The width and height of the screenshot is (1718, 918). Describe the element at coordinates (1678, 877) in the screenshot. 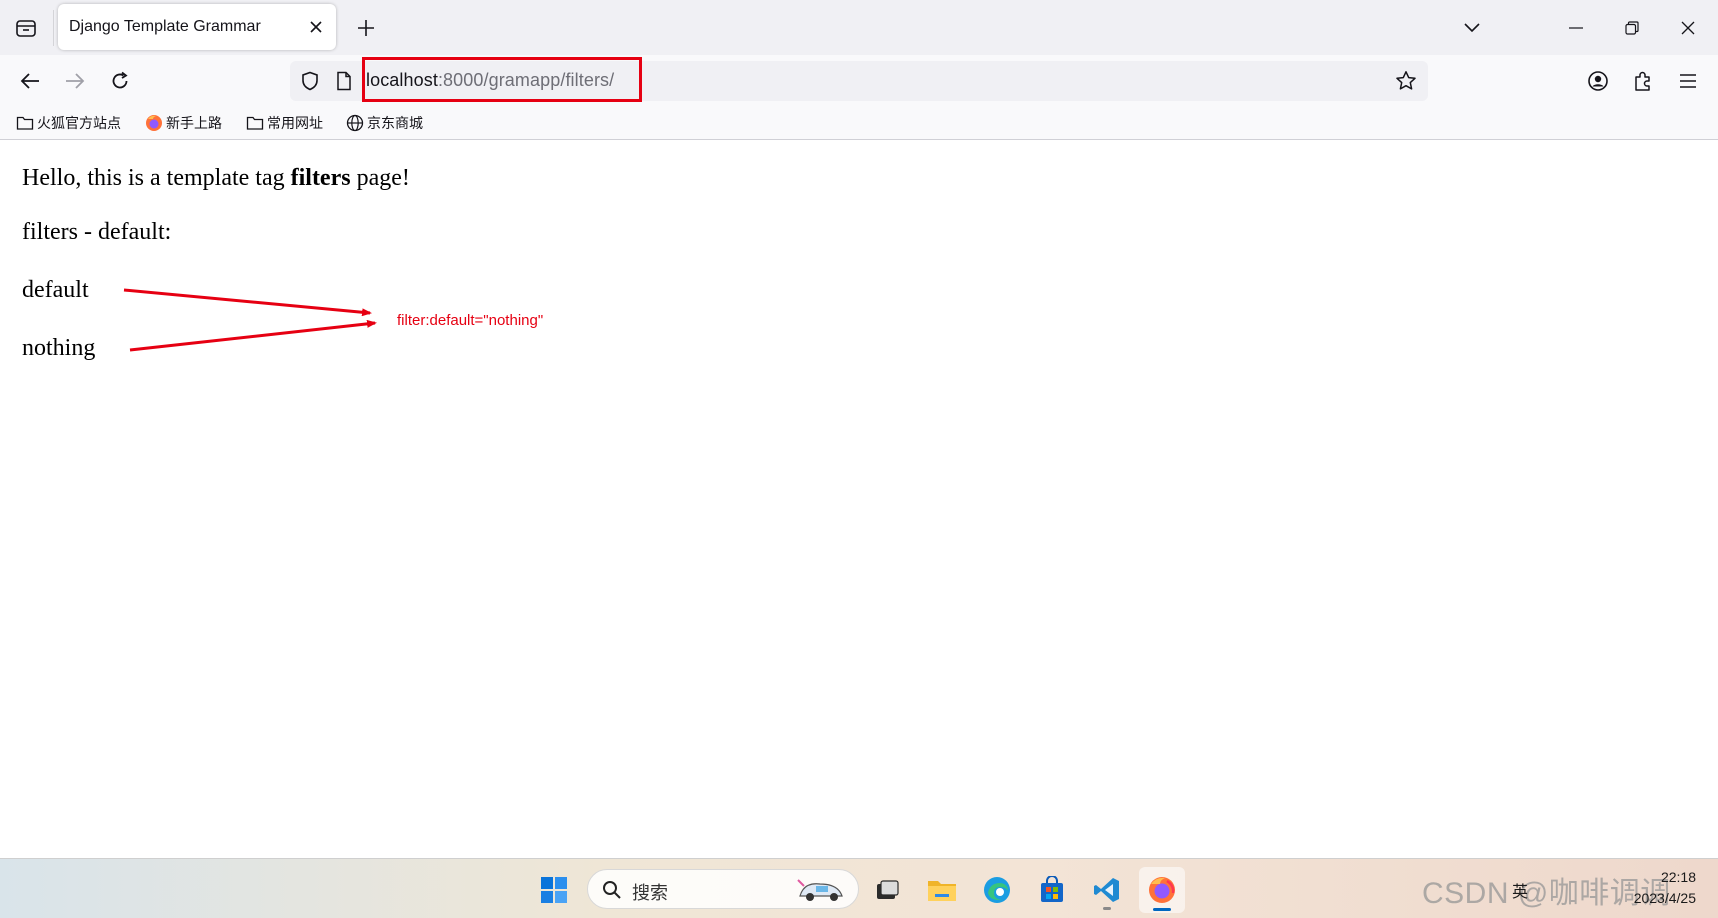

I see `clock-time: 22:18` at that location.